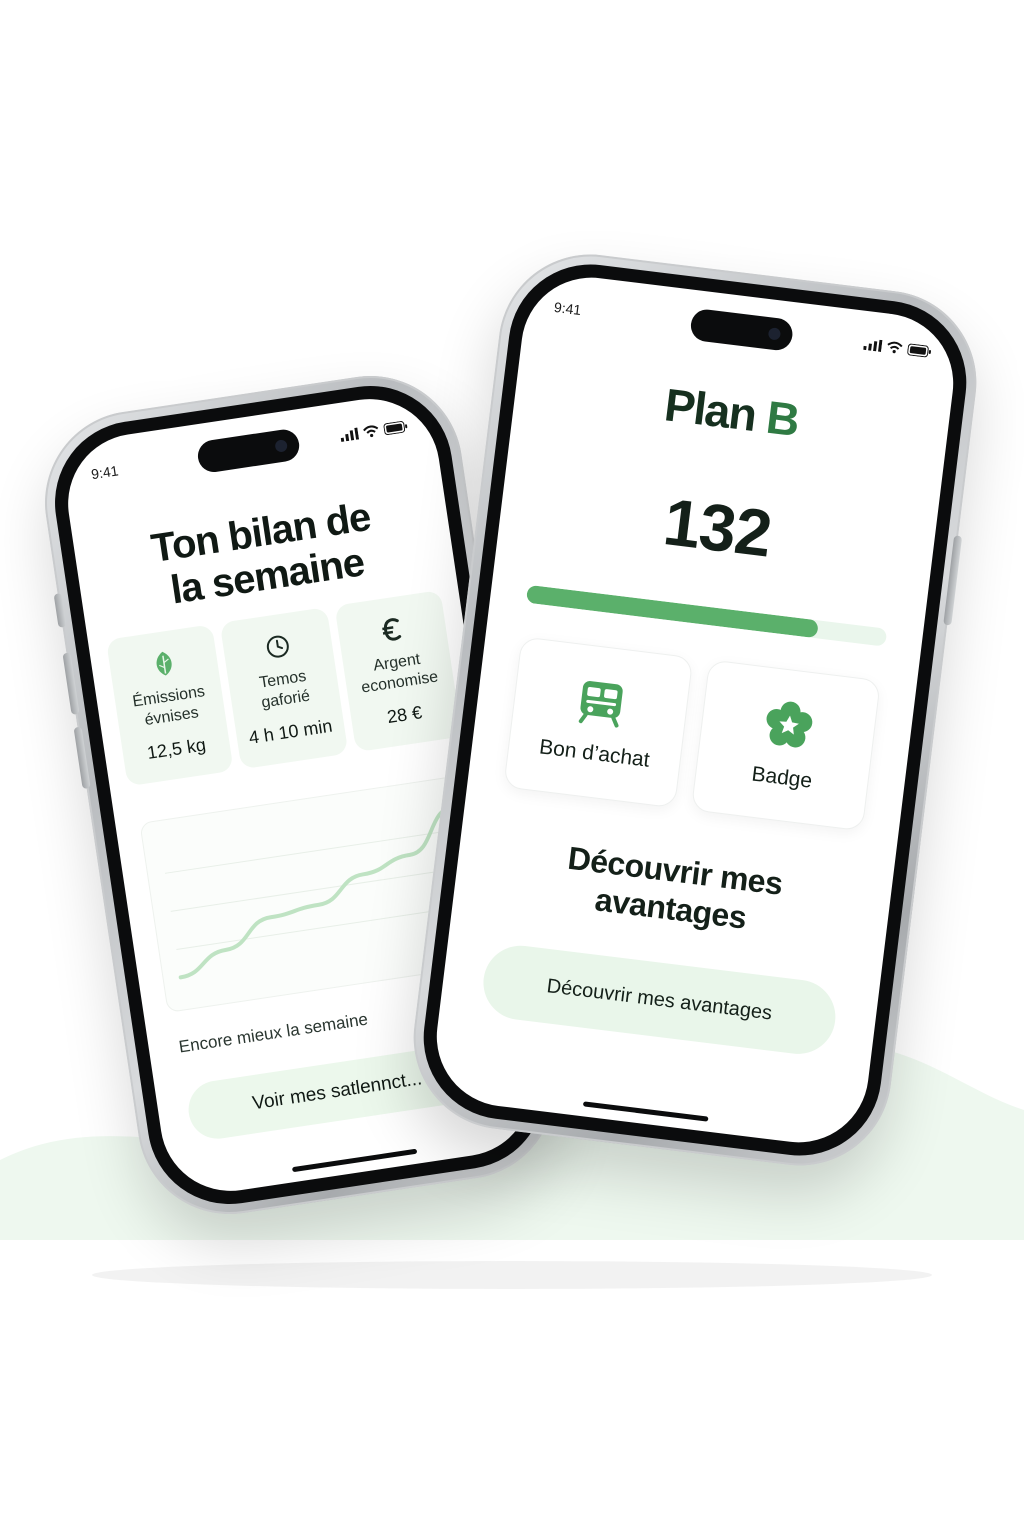  I want to click on stat-label: Argent economise, so click(398, 674).